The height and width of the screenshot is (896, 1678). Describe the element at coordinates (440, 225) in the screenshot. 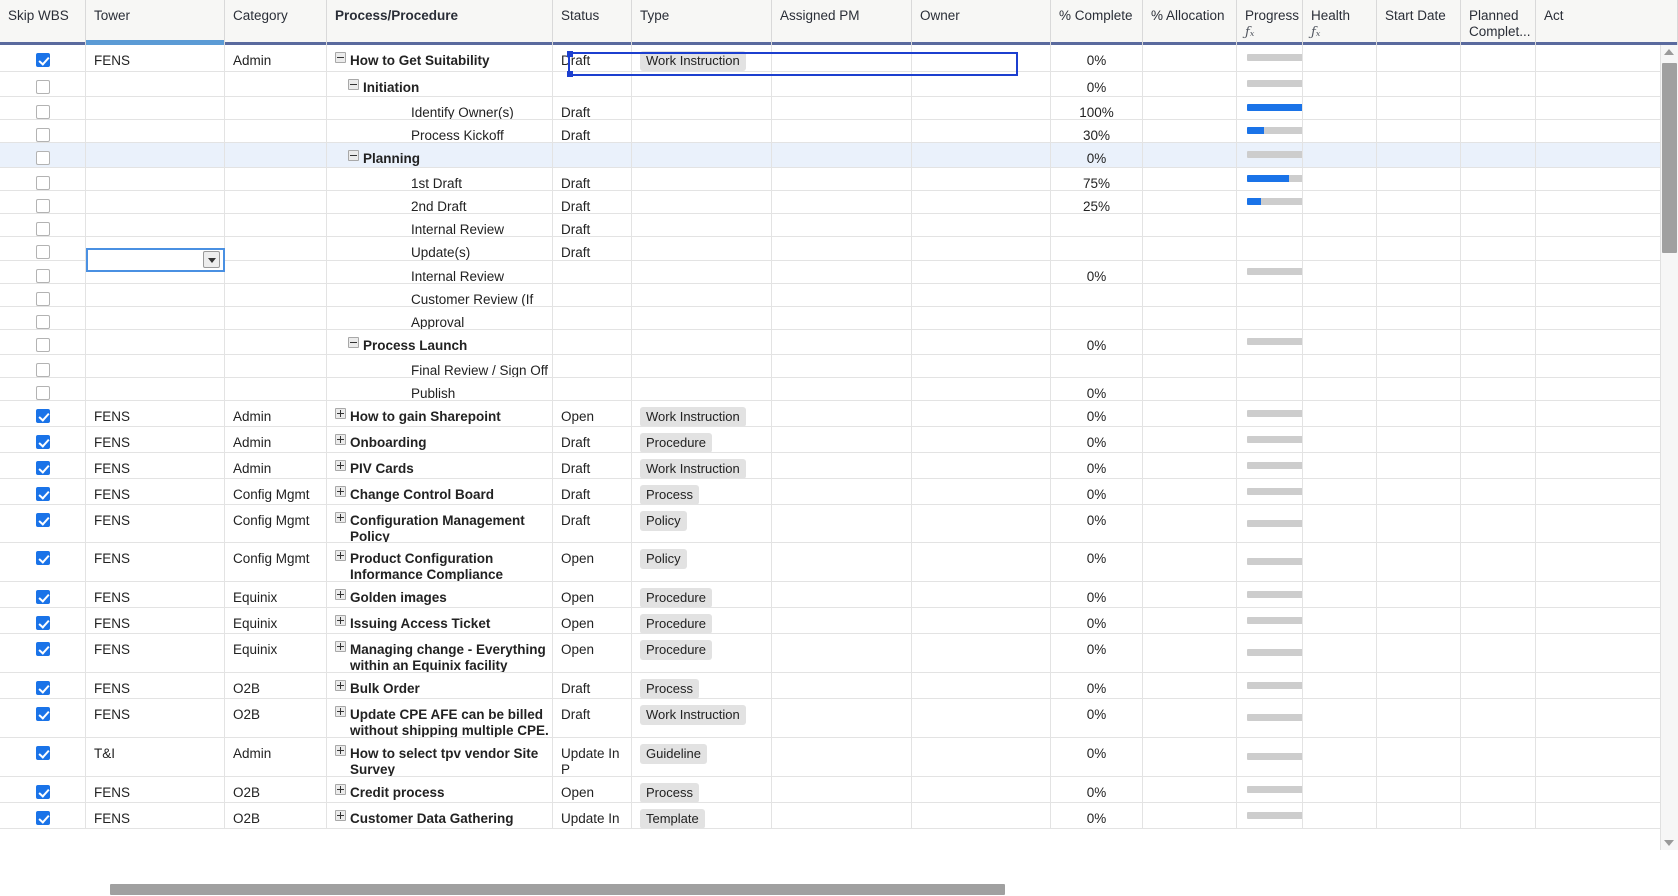

I see `cell-process: Internal Review` at that location.